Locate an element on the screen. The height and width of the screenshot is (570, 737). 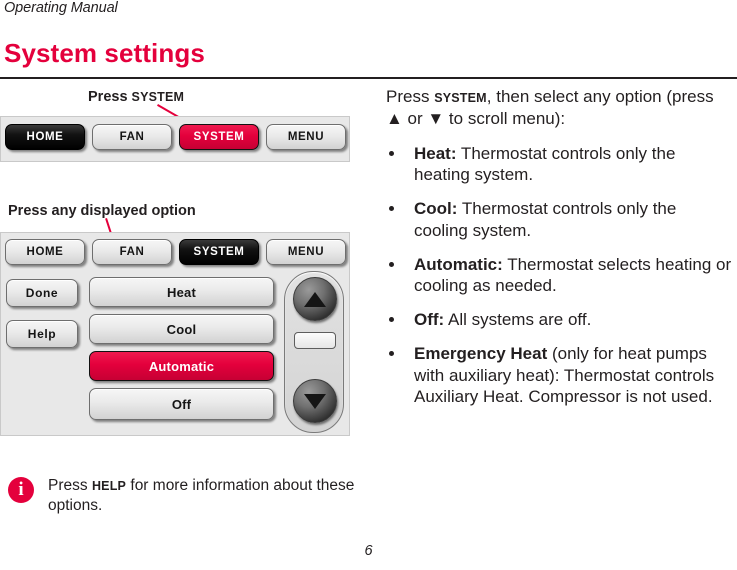
device2-done-button: Done is located at coordinates (42, 293).